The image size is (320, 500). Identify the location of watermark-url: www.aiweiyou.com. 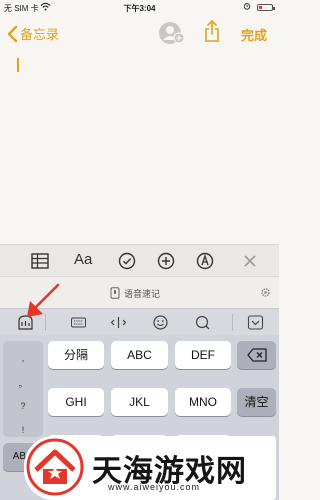
(154, 487).